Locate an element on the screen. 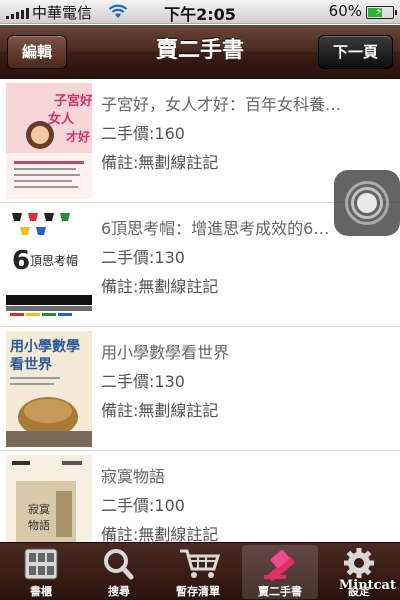 The height and width of the screenshot is (600, 400). watermark: Mintcat is located at coordinates (367, 585).